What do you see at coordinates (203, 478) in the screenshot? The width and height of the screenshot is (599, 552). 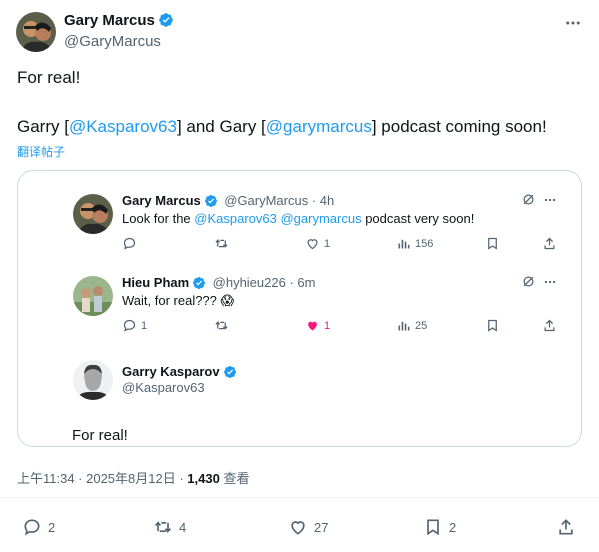 I see `views-count: 1,430` at bounding box center [203, 478].